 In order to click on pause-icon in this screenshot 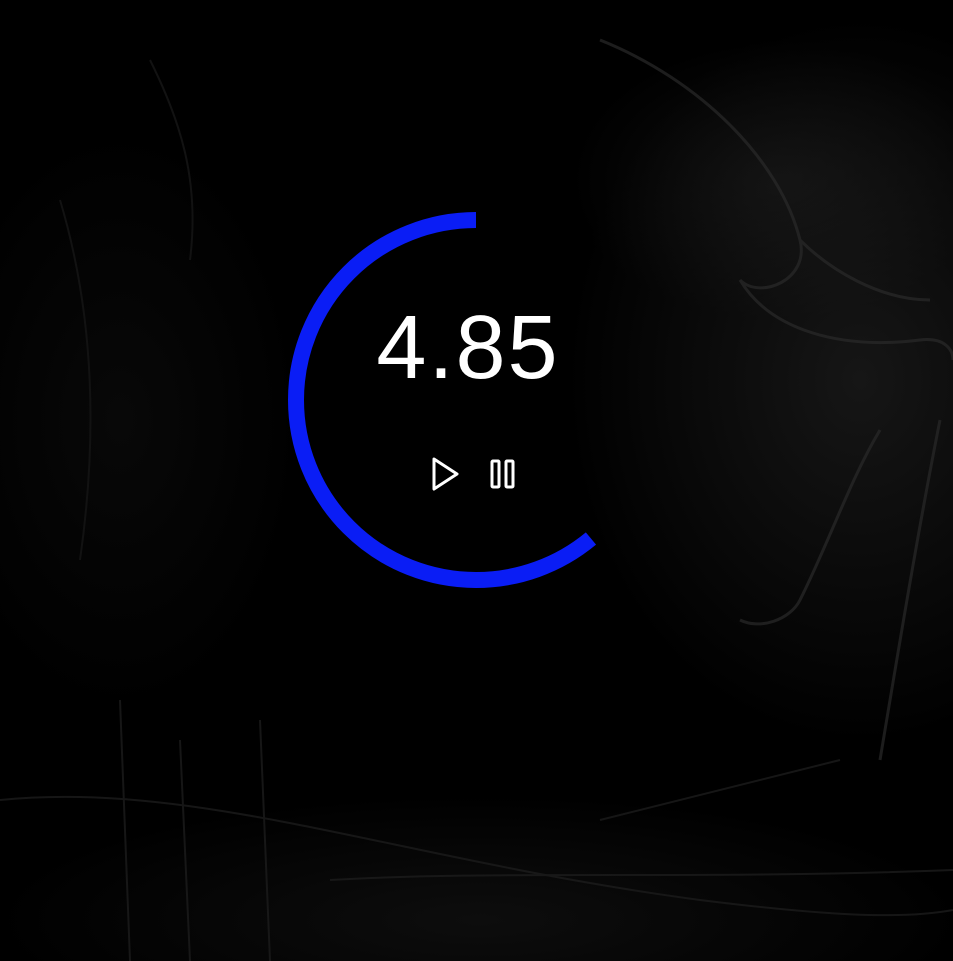, I will do `click(502, 474)`.